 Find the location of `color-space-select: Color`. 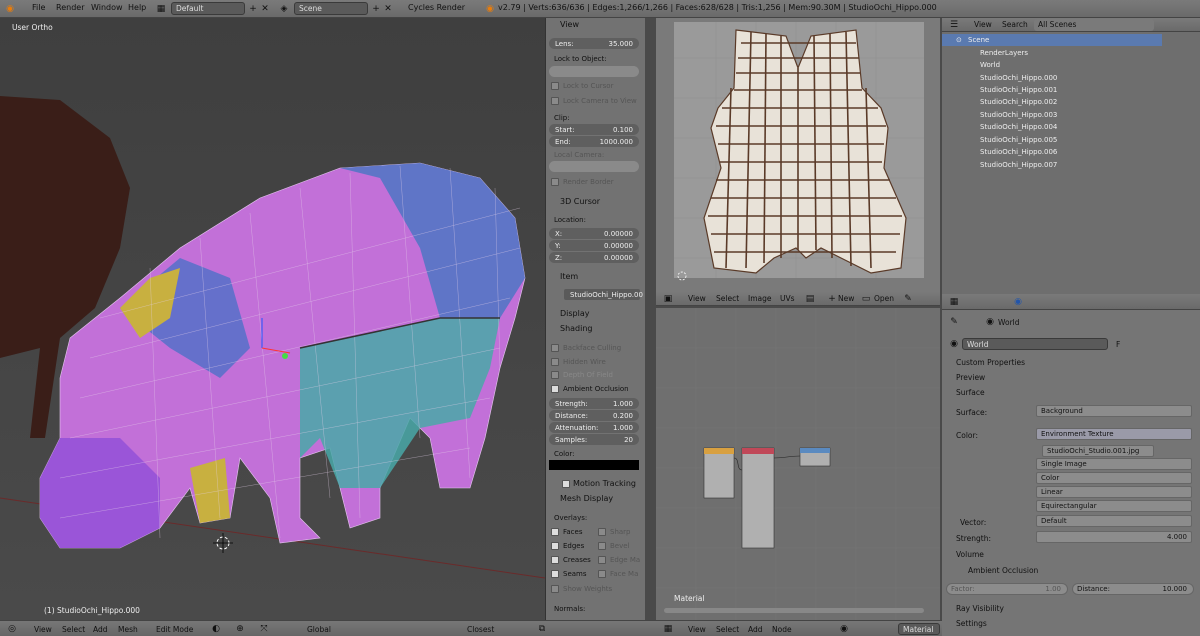

color-space-select: Color is located at coordinates (1114, 478).